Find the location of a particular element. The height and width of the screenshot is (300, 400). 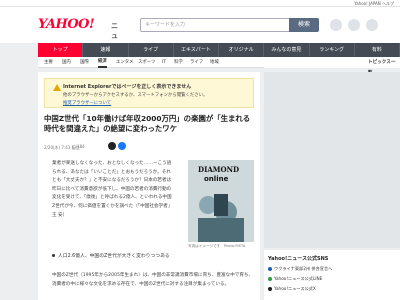

category-science: 科学 is located at coordinates (178, 62).